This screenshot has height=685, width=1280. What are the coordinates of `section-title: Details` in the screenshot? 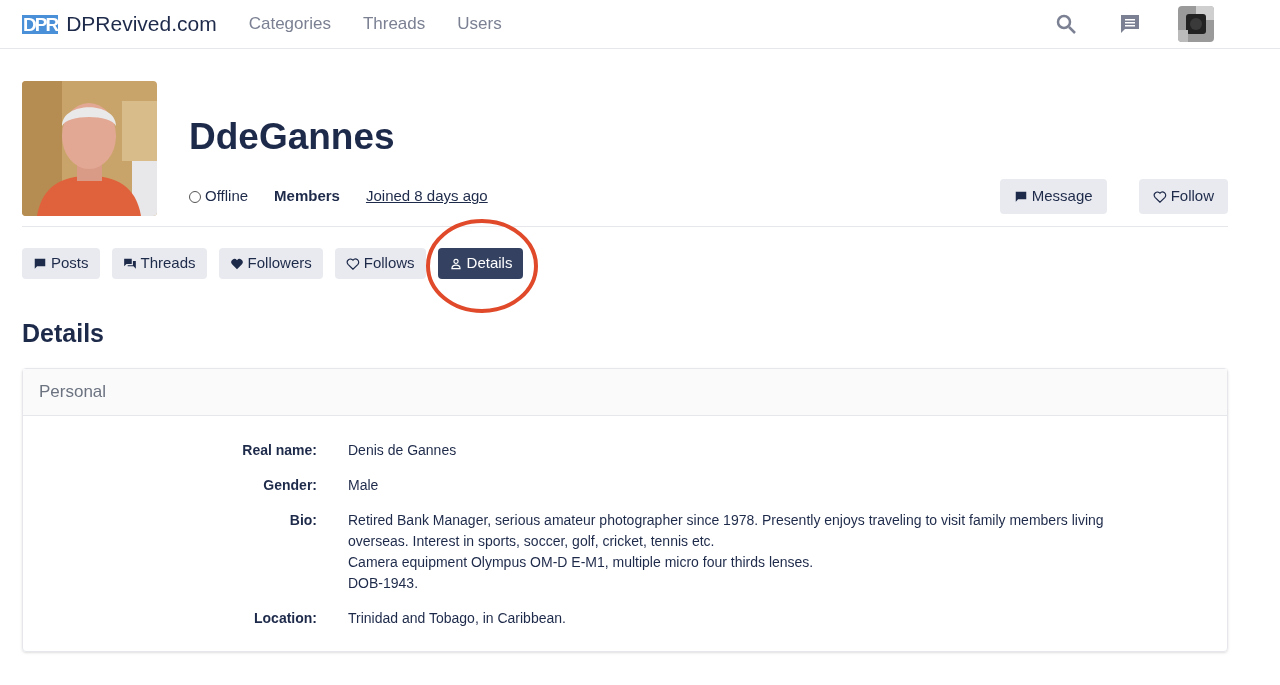 It's located at (63, 333).